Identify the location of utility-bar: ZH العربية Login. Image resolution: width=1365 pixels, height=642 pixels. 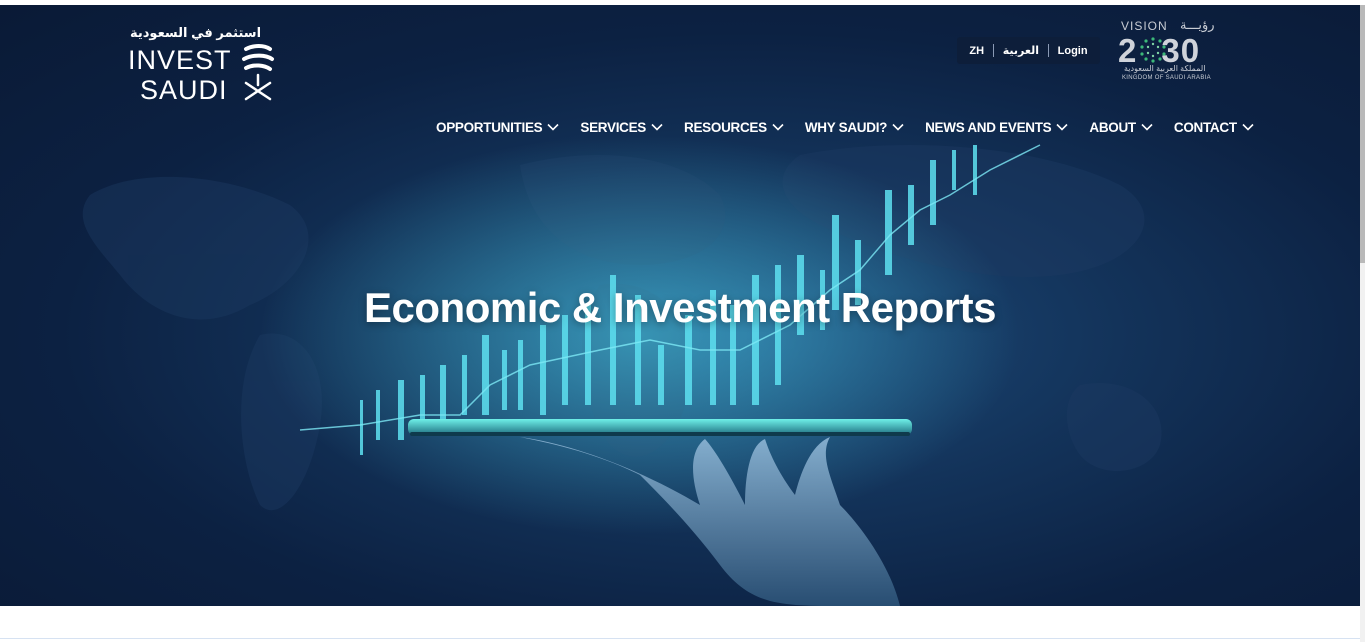
(1028, 50).